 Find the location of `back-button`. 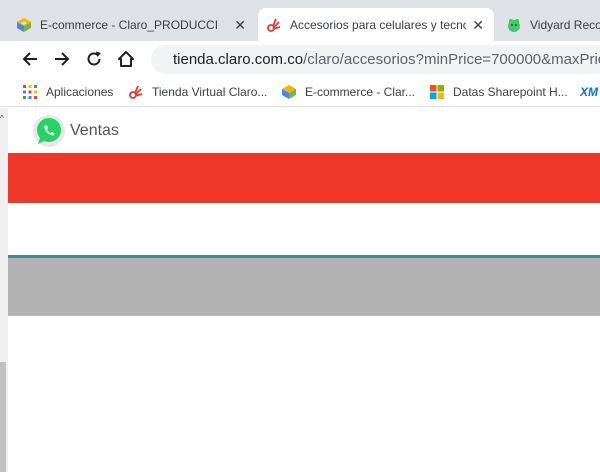

back-button is located at coordinates (30, 59).